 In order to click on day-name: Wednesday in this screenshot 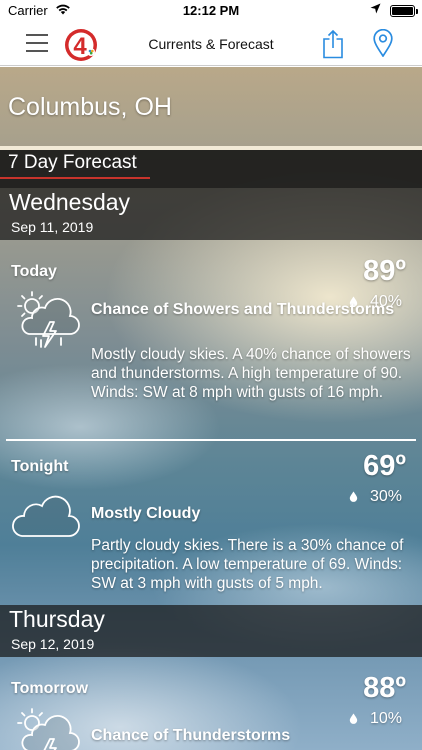, I will do `click(70, 202)`.